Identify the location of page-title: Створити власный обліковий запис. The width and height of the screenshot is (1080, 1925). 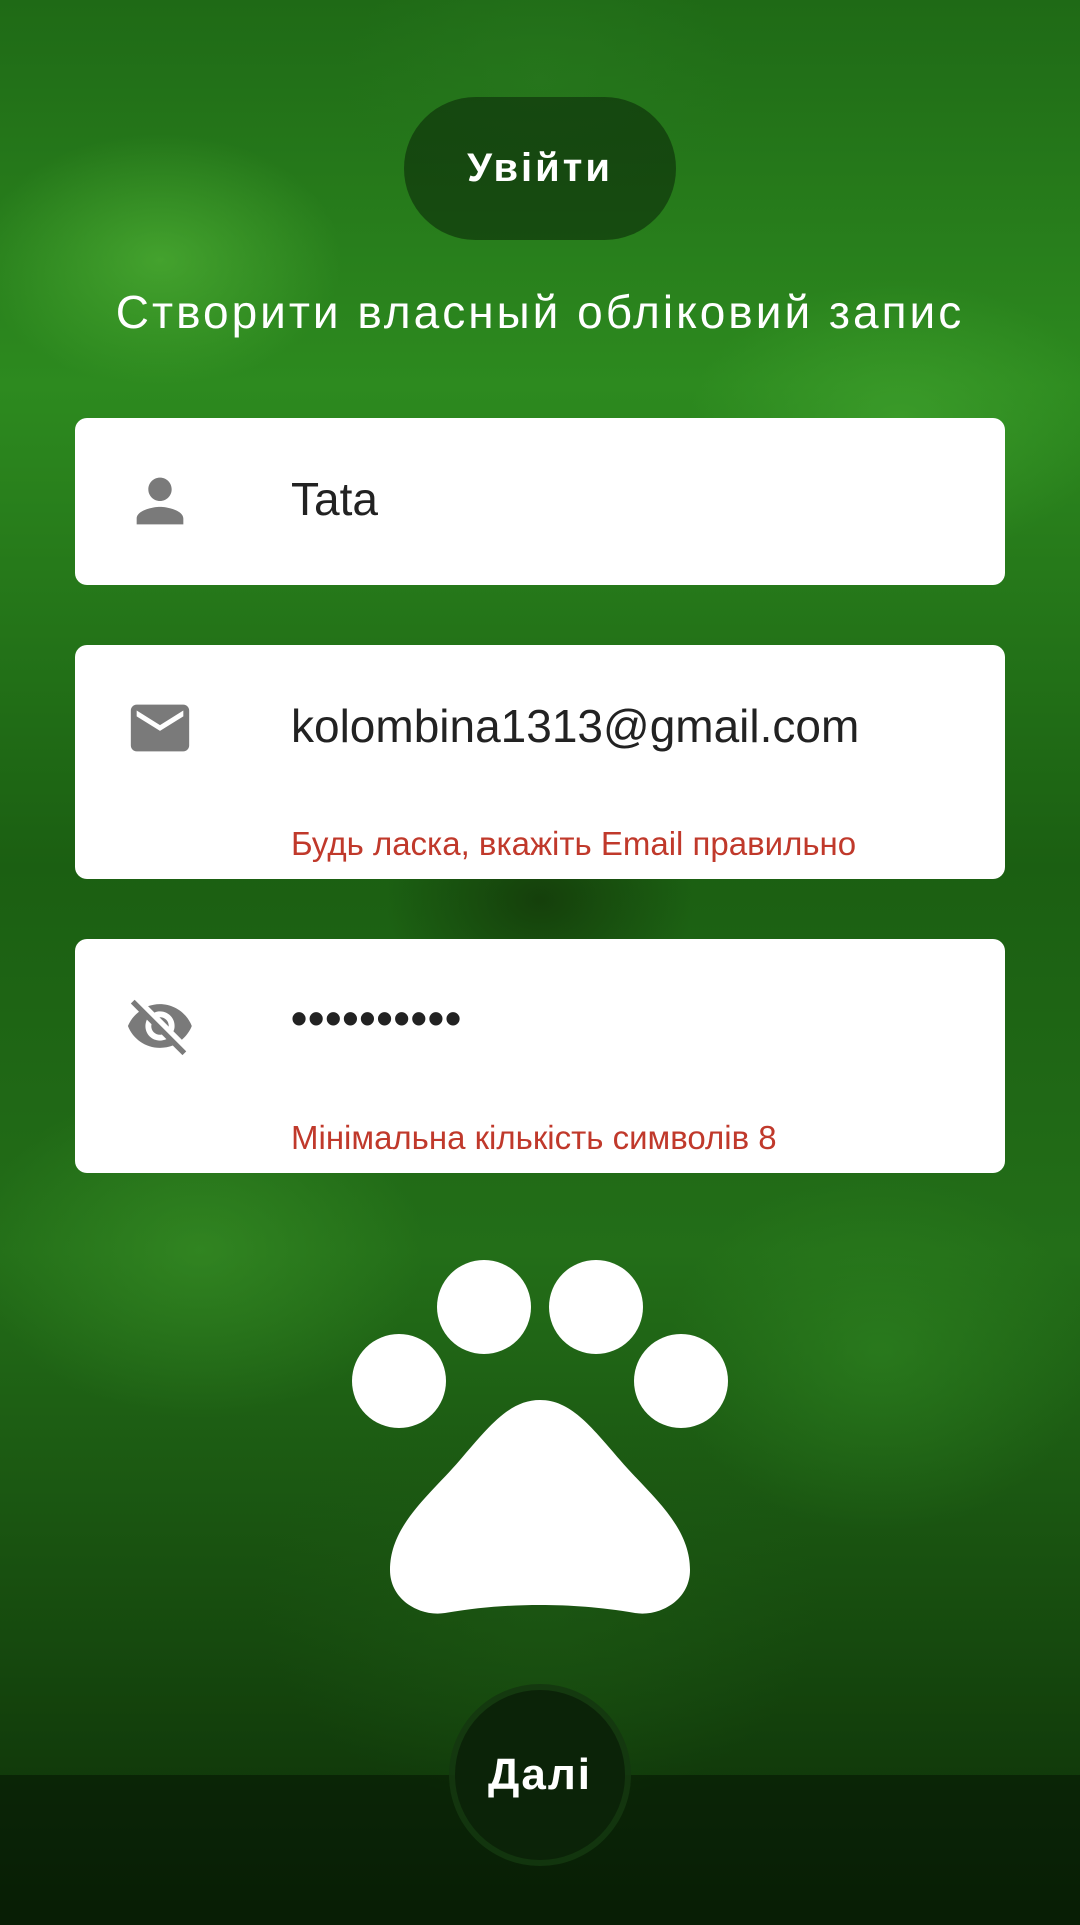
(540, 312).